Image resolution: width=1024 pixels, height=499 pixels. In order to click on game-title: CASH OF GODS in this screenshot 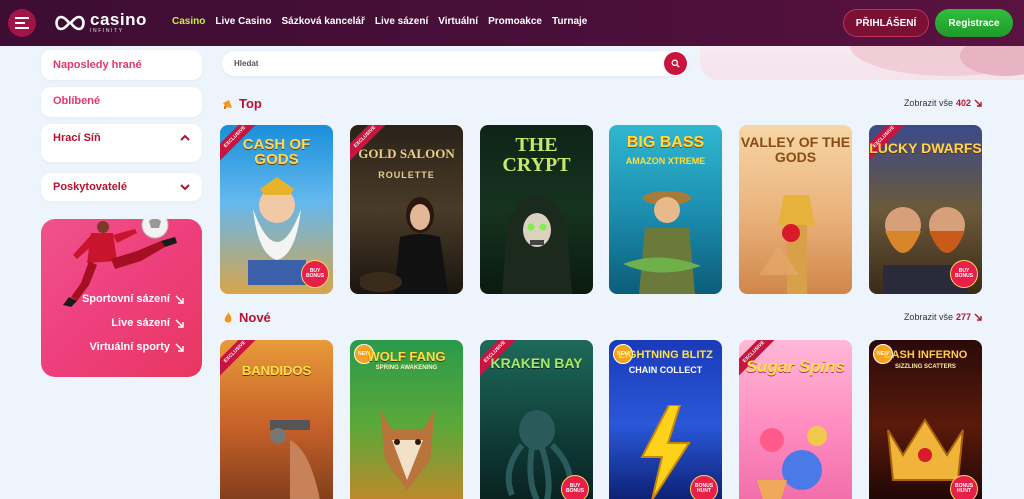, I will do `click(276, 152)`.